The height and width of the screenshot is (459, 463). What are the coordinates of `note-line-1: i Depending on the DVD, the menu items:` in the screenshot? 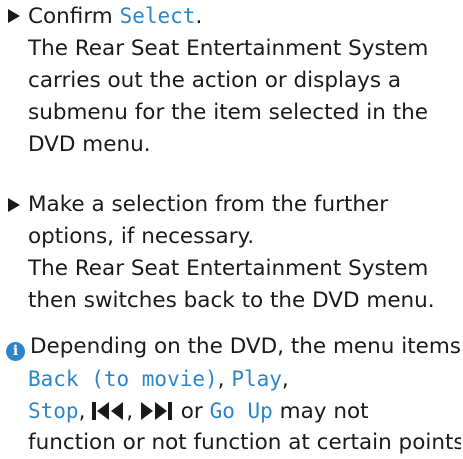 It's located at (234, 347).